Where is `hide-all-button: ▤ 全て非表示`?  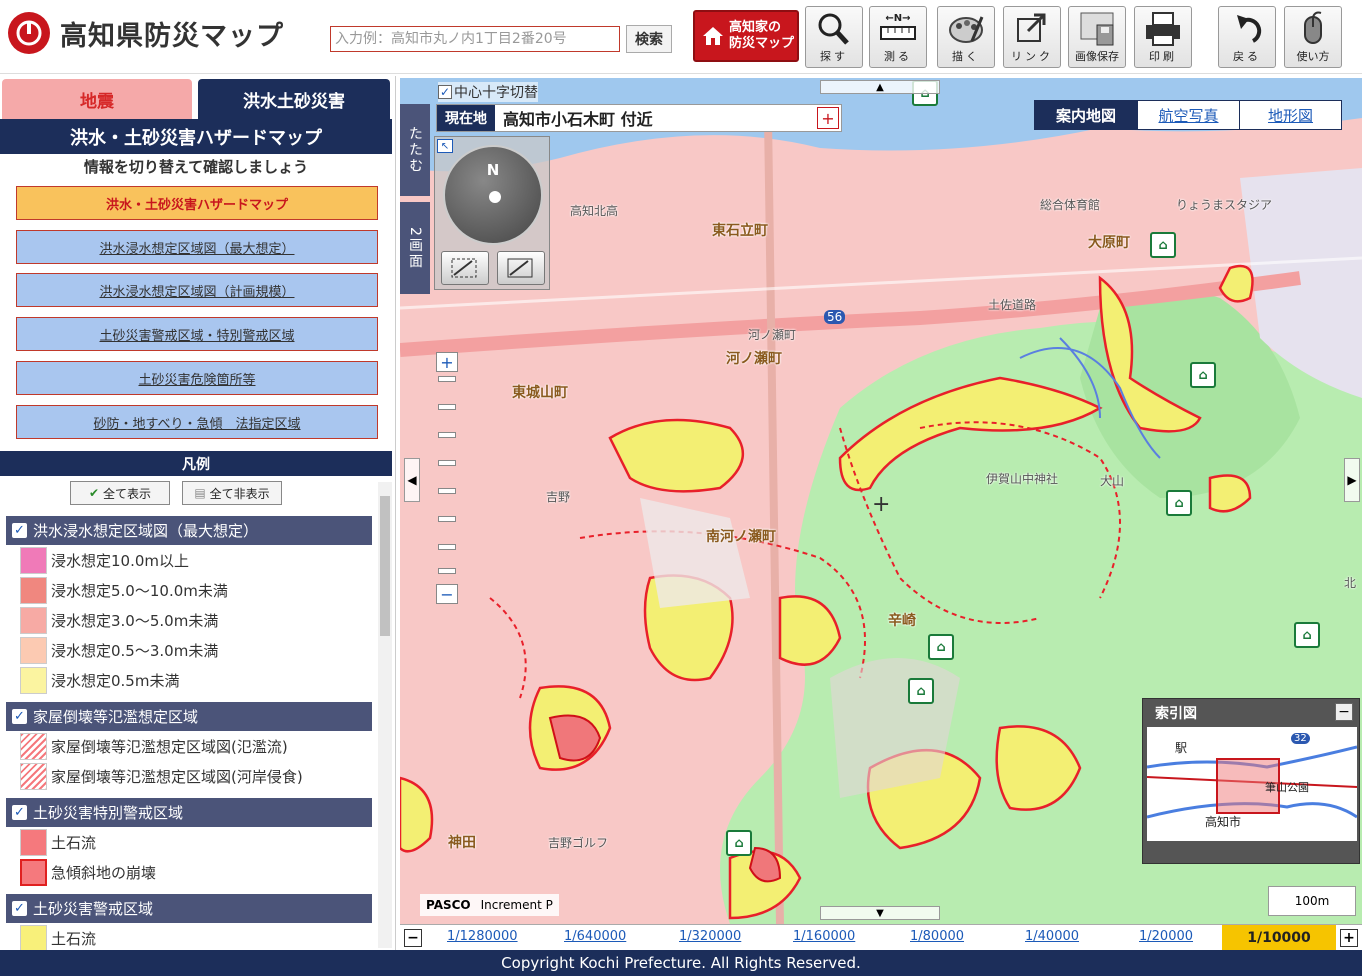
hide-all-button: ▤ 全て非表示 is located at coordinates (232, 493).